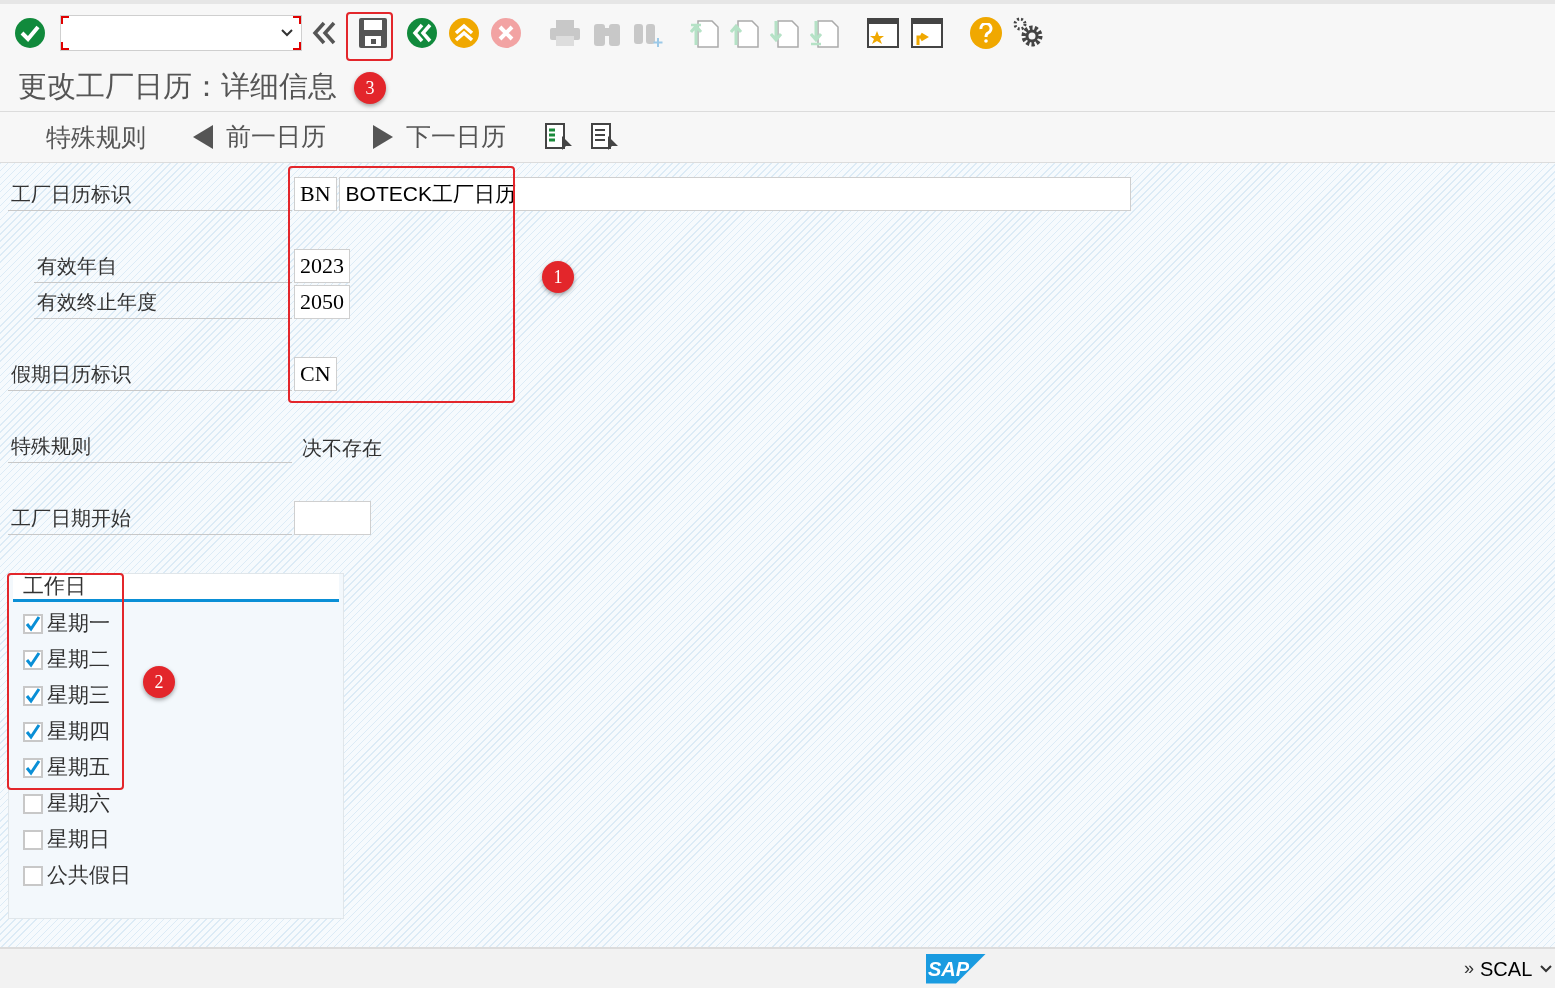  Describe the element at coordinates (464, 33) in the screenshot. I see `exit-icon` at that location.